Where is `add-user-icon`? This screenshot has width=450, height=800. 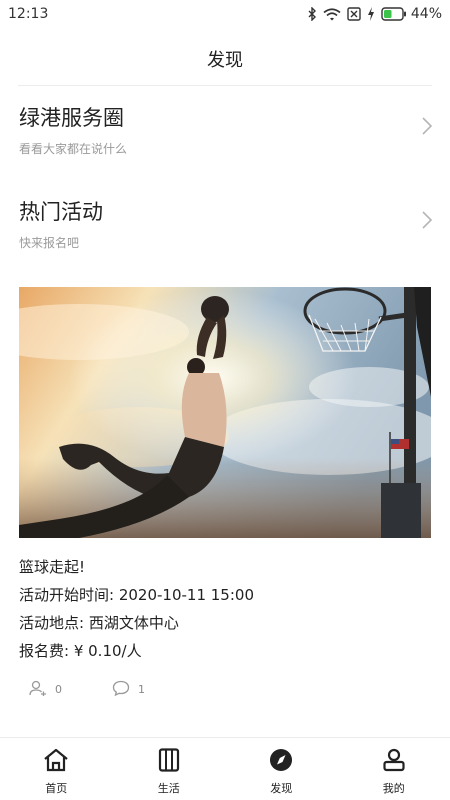
add-user-icon is located at coordinates (38, 689).